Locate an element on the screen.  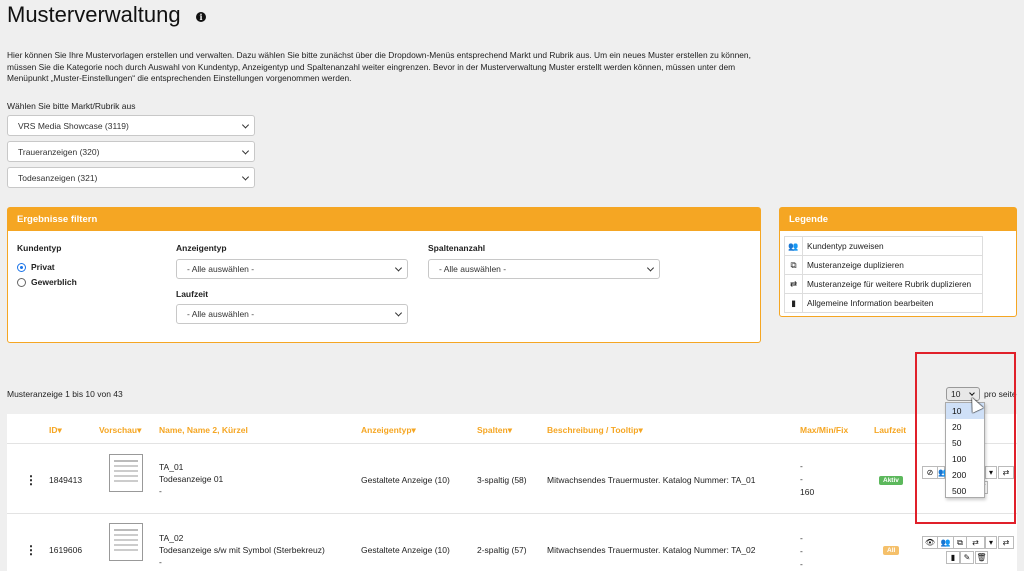
legend-row: 👥 Kundentyp zuweisen is located at coordinates (883, 246).